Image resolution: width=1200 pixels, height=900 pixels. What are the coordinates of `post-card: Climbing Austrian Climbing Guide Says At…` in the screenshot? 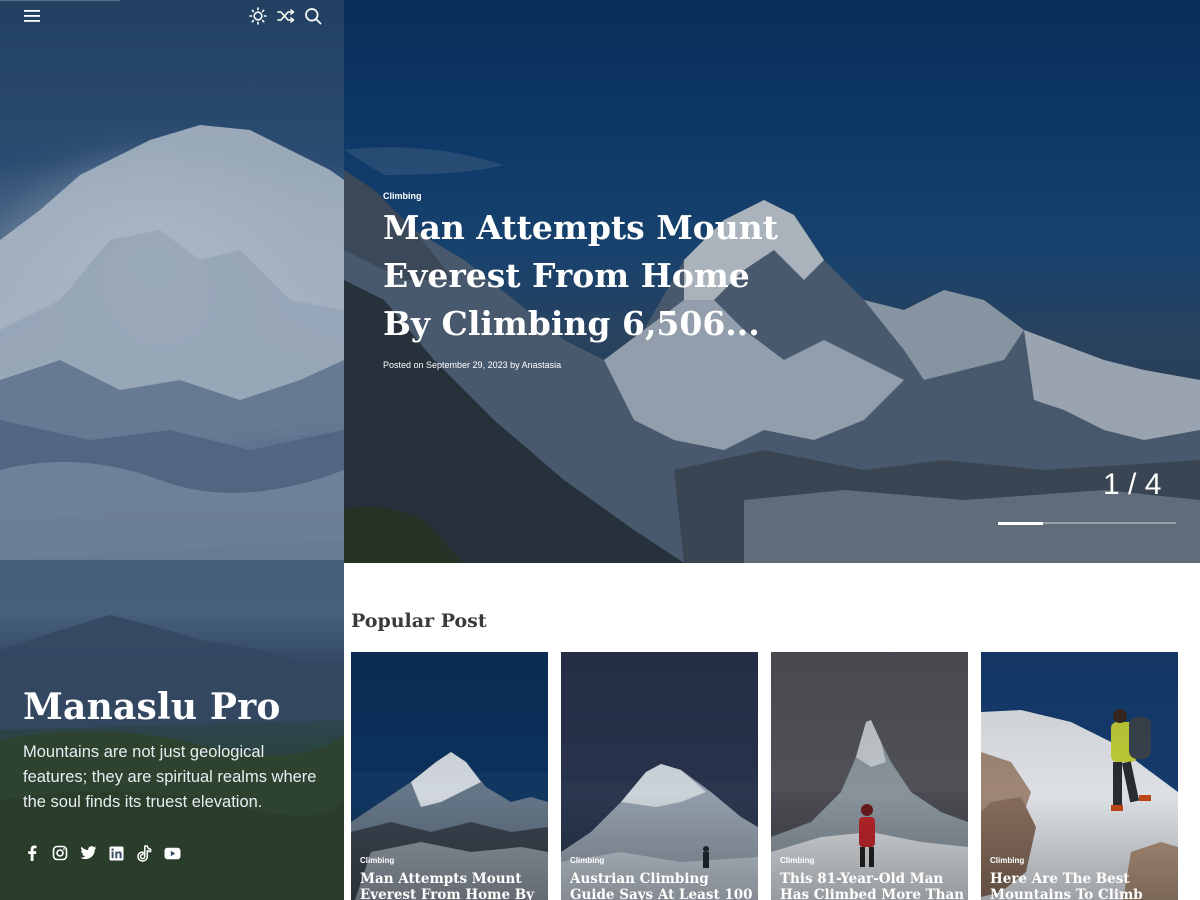 It's located at (659, 776).